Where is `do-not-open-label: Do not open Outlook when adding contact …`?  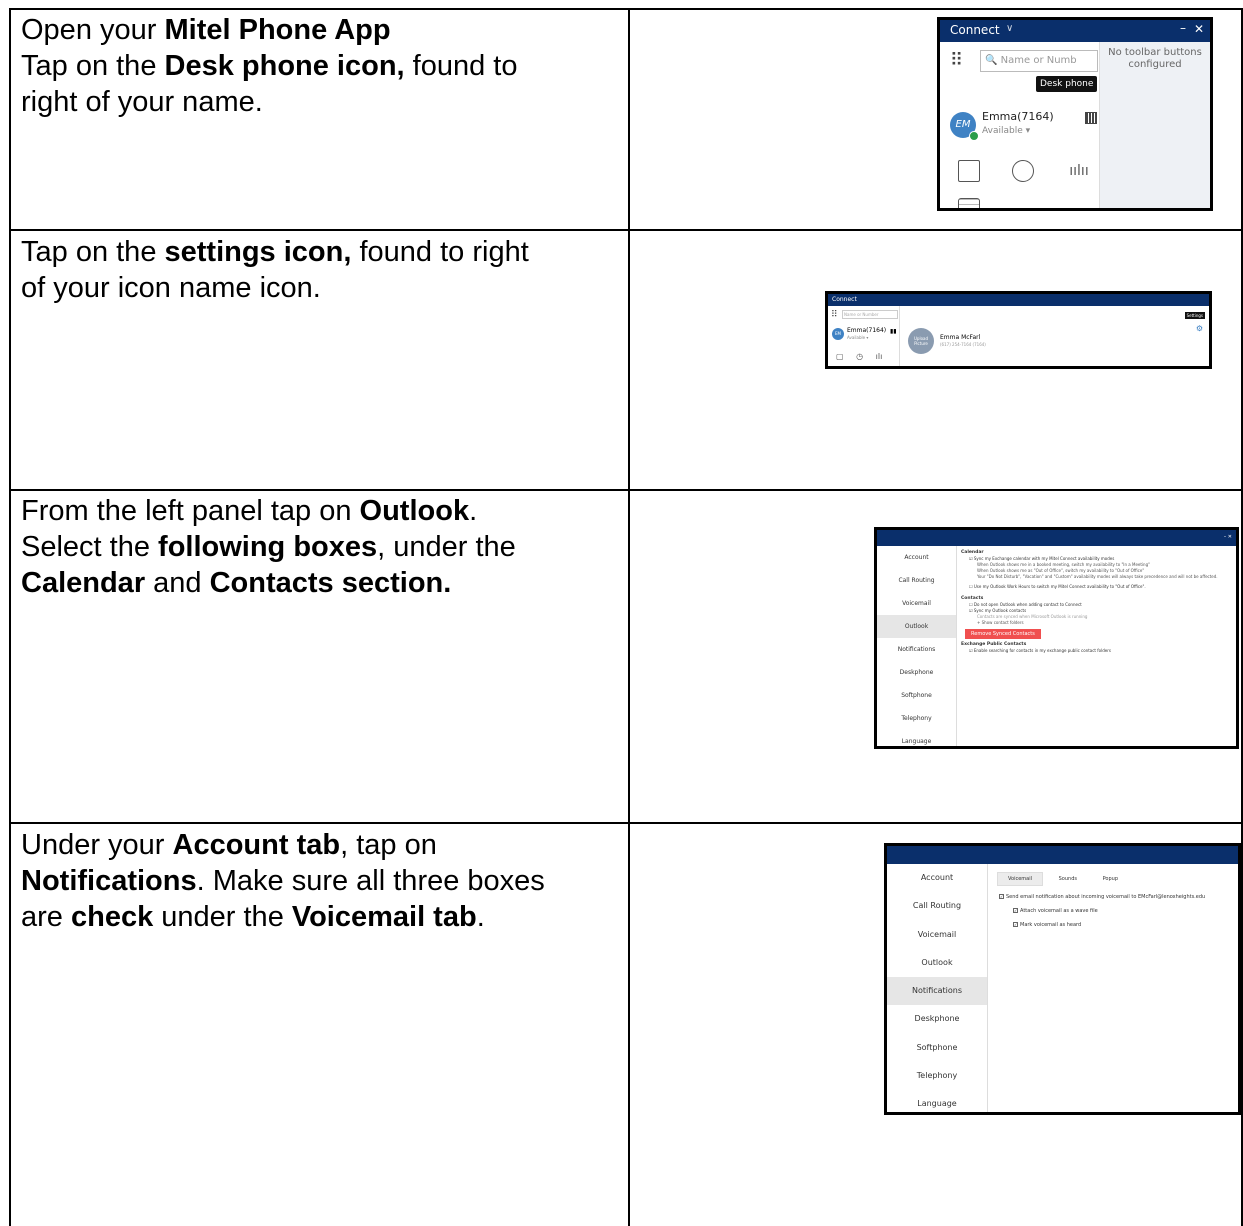 do-not-open-label: Do not open Outlook when adding contact … is located at coordinates (1027, 604).